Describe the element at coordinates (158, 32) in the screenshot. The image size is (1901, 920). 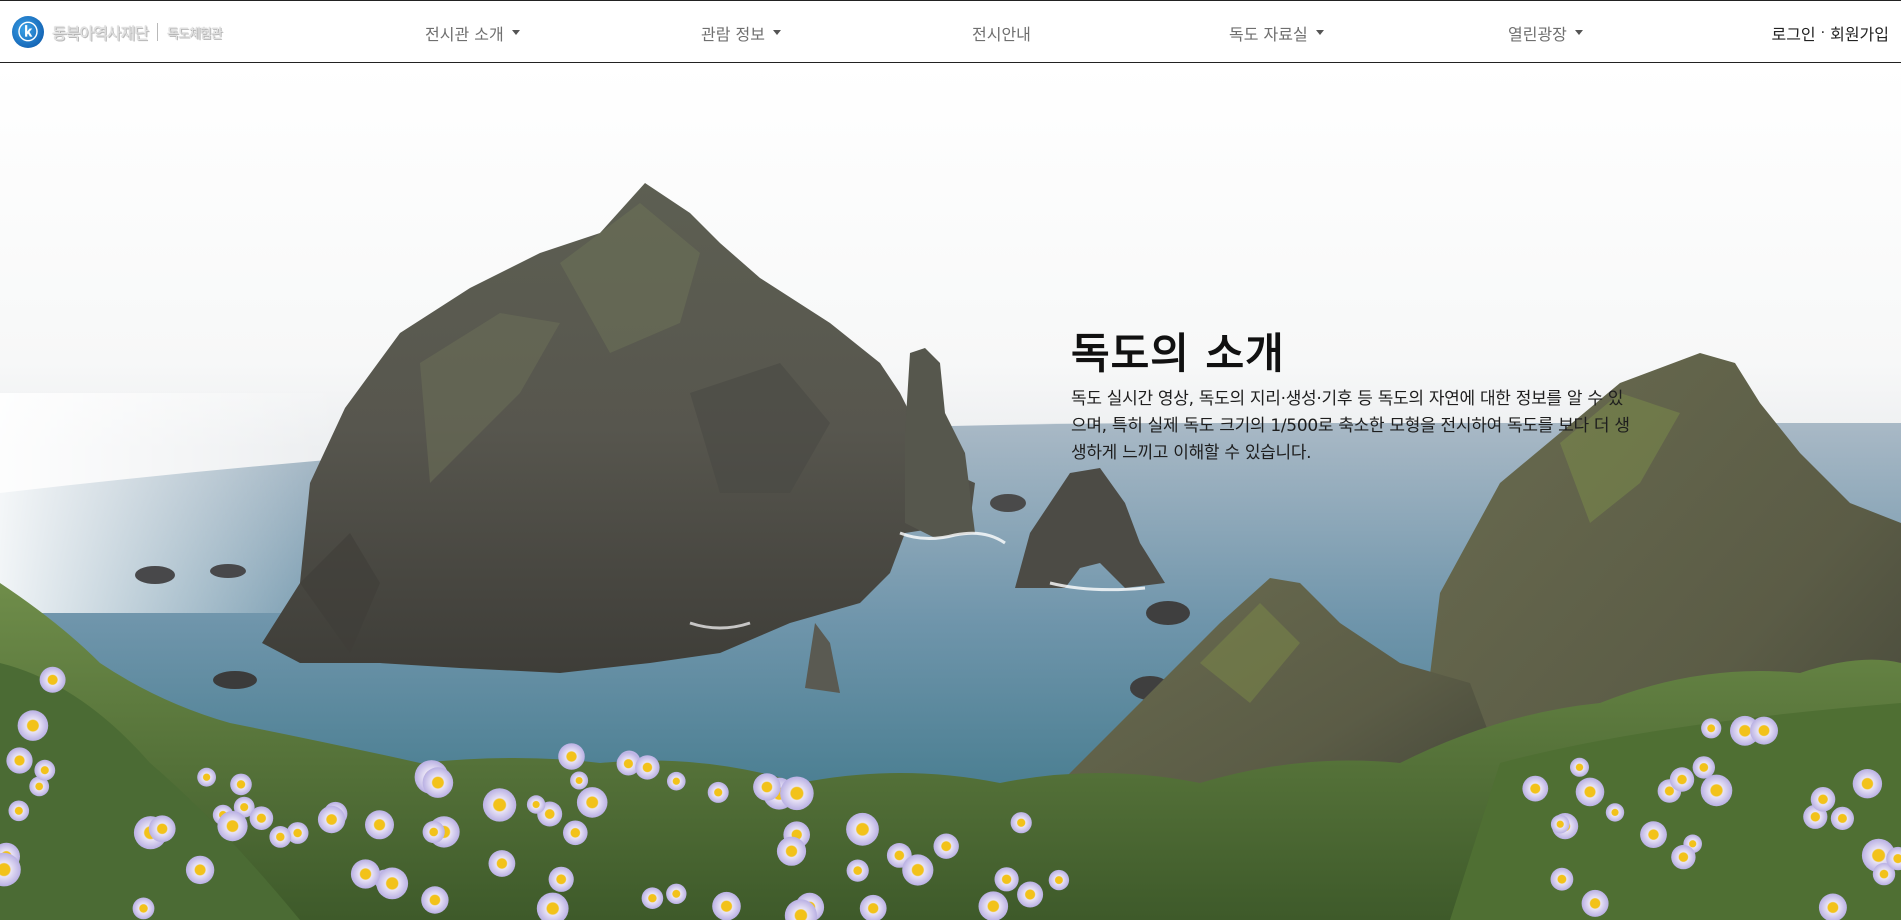
I see `logo-divider` at that location.